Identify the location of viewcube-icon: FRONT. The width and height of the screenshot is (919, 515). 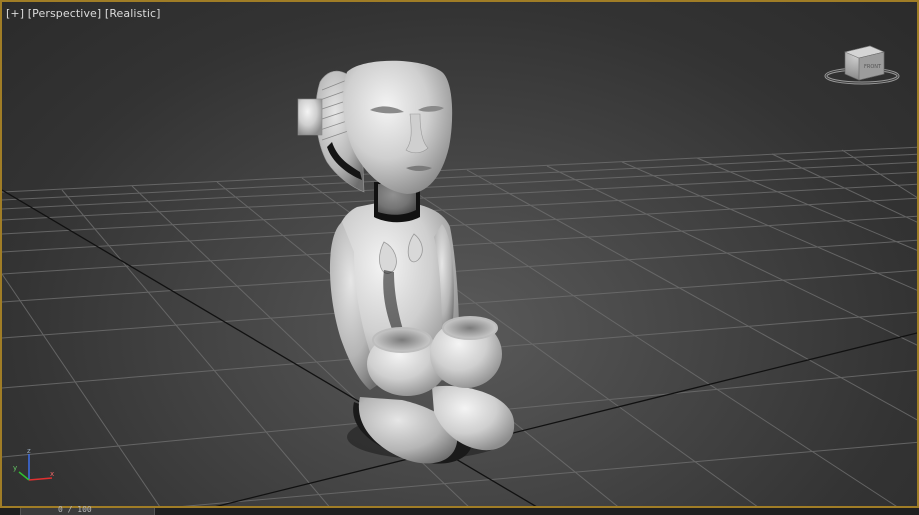
(862, 65).